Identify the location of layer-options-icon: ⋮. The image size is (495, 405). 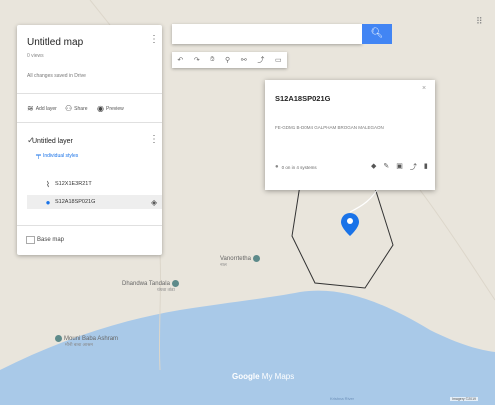
(154, 140).